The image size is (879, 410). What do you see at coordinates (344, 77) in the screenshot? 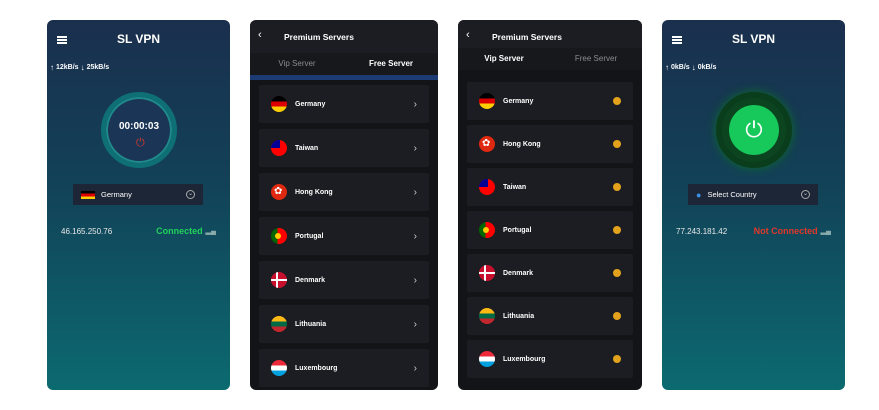
I see `tab-indicator` at bounding box center [344, 77].